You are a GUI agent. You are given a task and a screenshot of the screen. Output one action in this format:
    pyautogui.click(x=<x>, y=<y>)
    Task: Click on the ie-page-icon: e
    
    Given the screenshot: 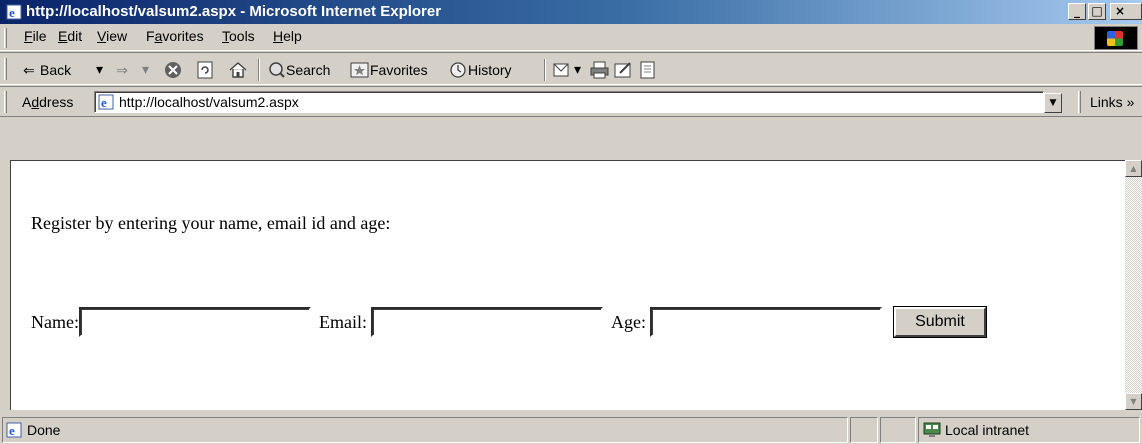 What is the action you would take?
    pyautogui.click(x=14, y=12)
    